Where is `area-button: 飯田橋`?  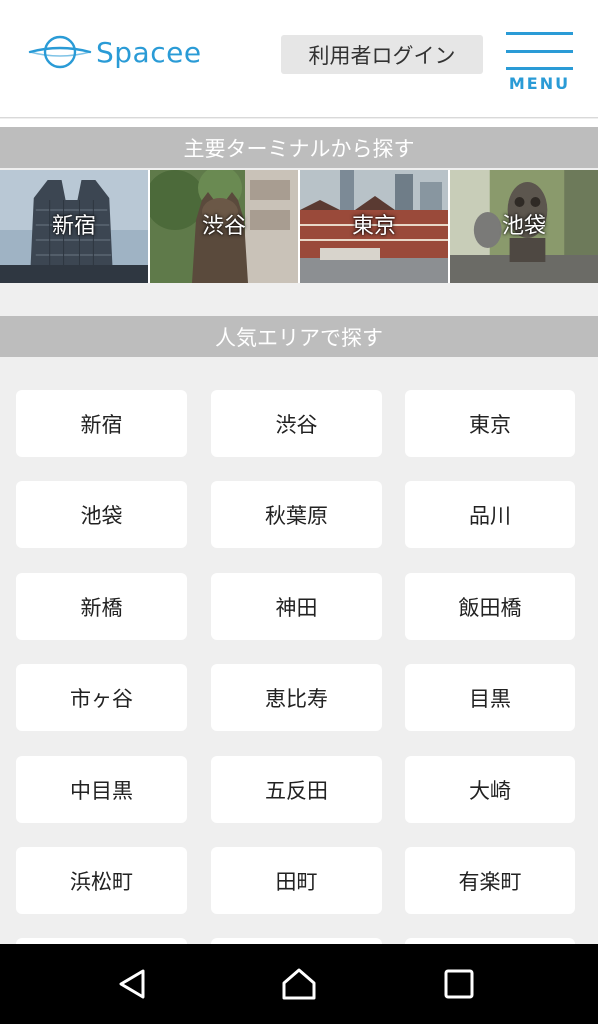 area-button: 飯田橋 is located at coordinates (490, 606).